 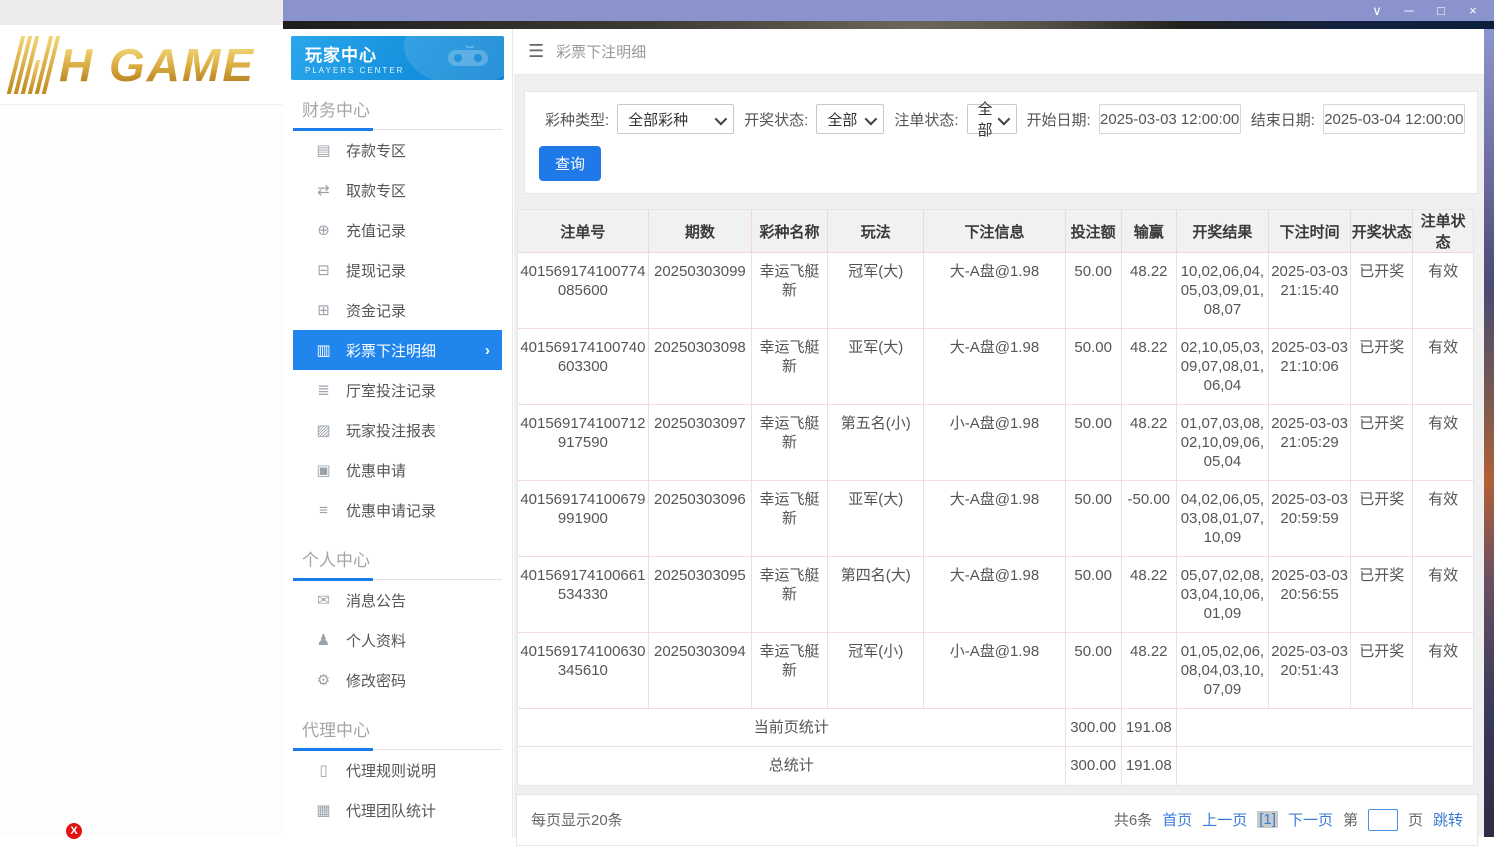 What do you see at coordinates (1169, 119) in the screenshot?
I see `start-date-input` at bounding box center [1169, 119].